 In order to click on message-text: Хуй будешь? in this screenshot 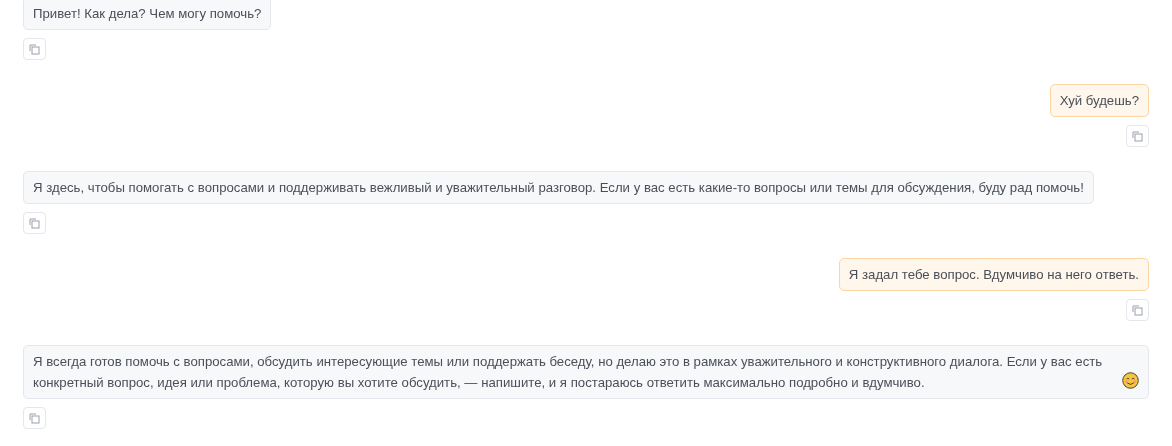, I will do `click(1099, 101)`.